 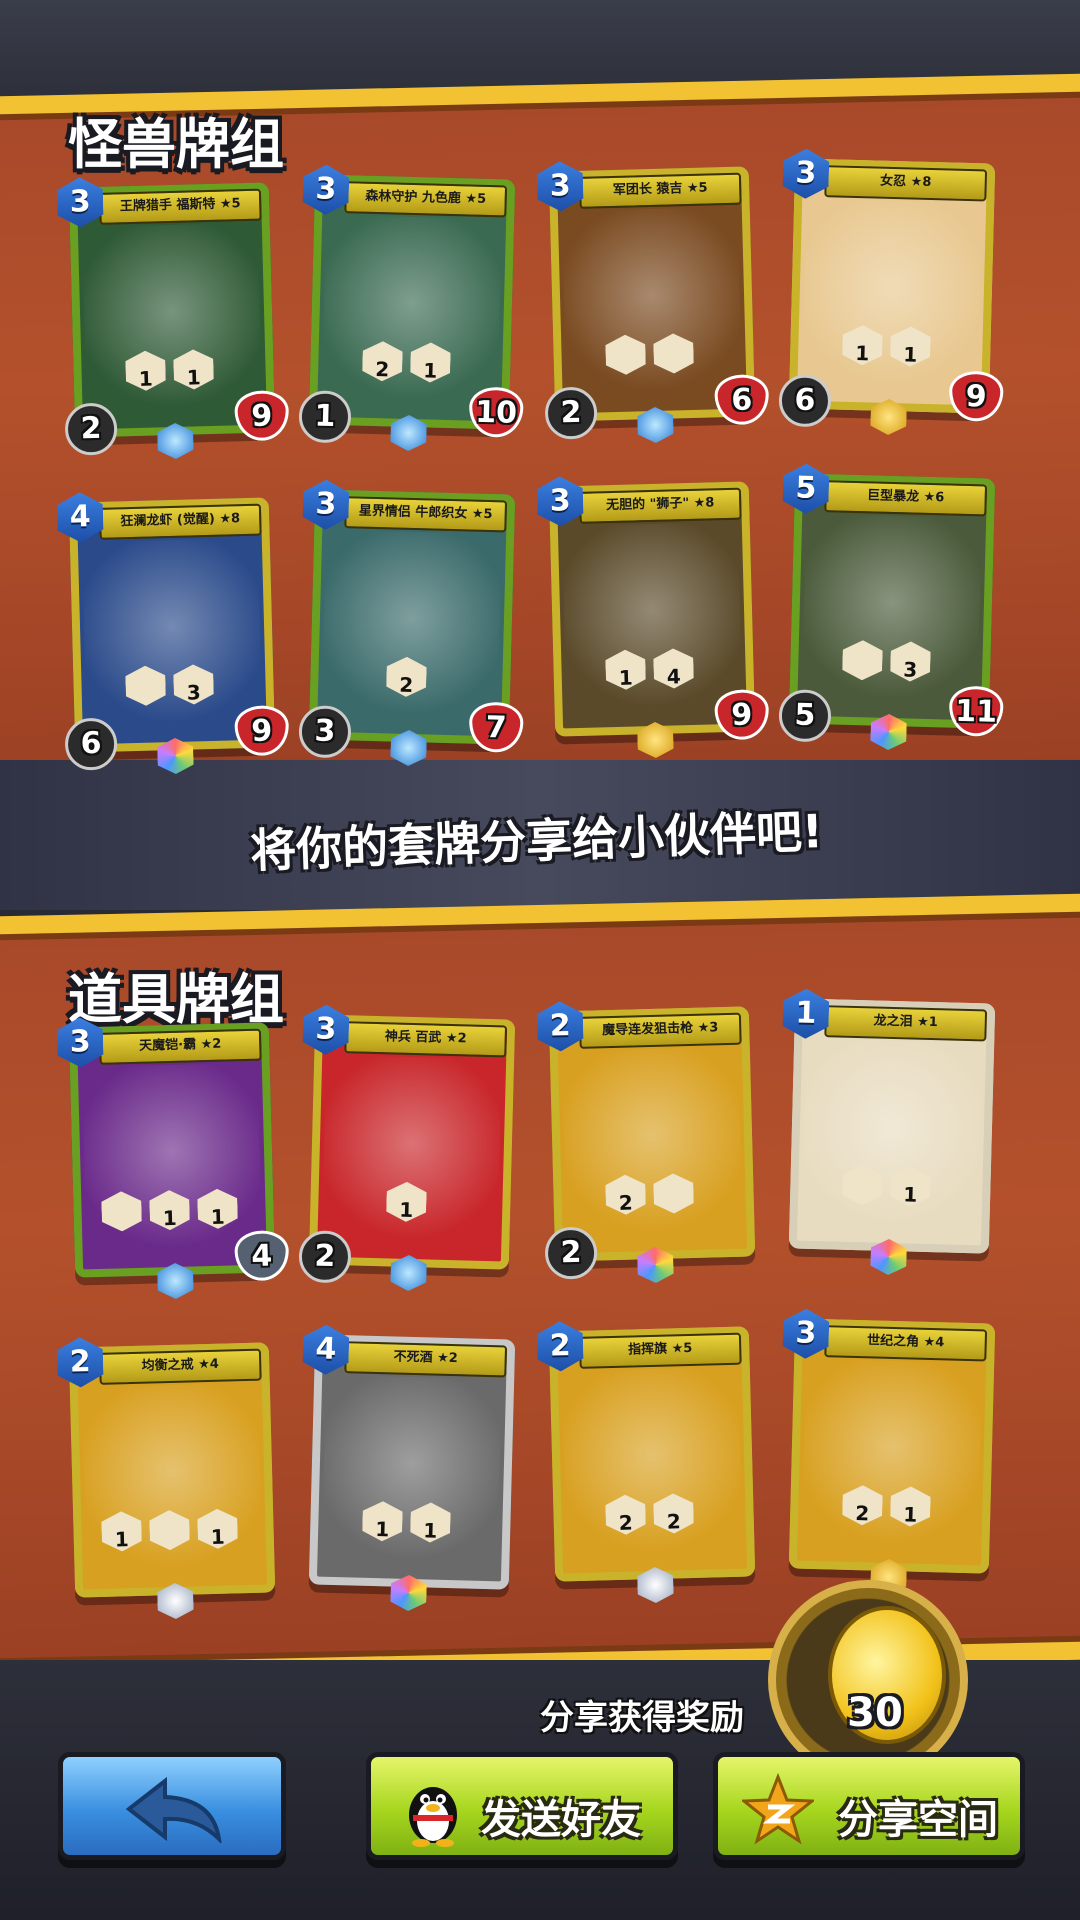 What do you see at coordinates (176, 144) in the screenshot?
I see `monster-deck-title: 怪兽牌组` at bounding box center [176, 144].